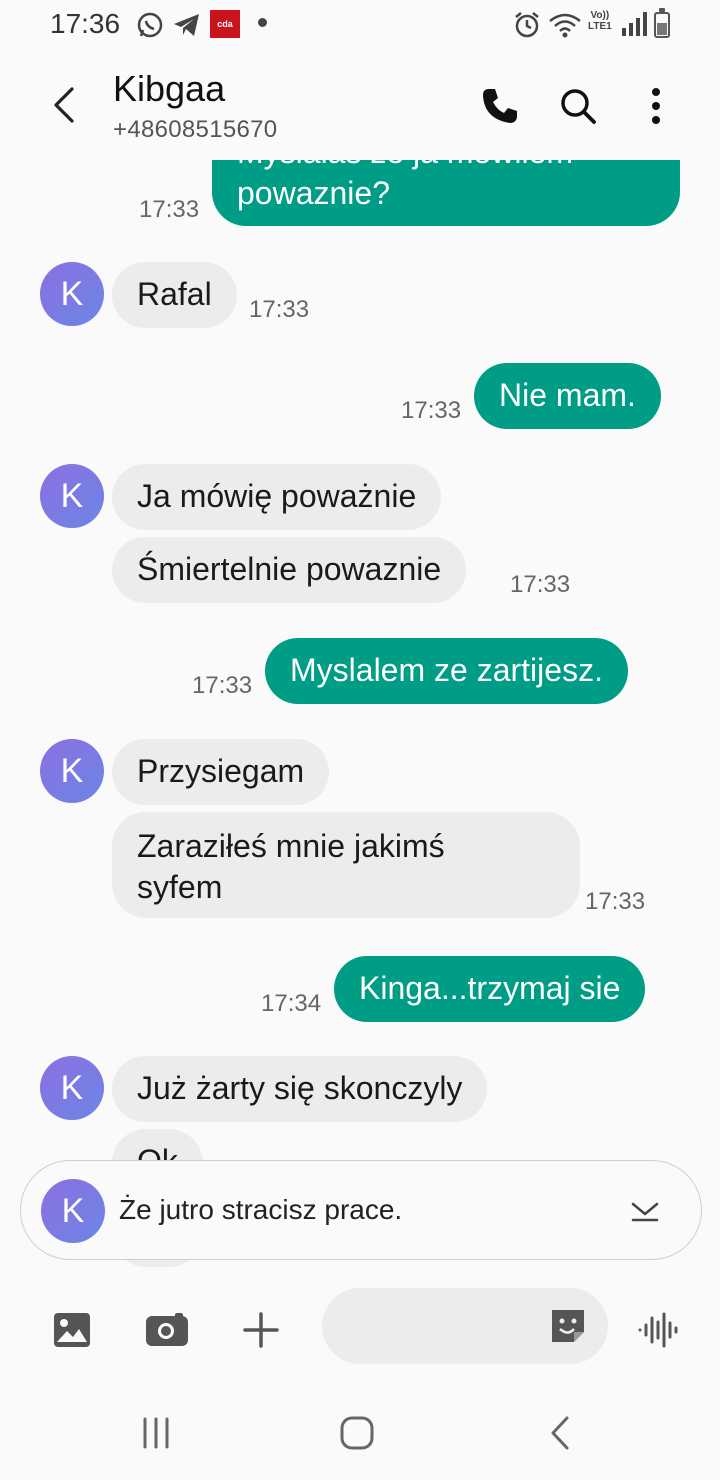 The image size is (720, 1480). Describe the element at coordinates (150, 25) in the screenshot. I see `whatsapp-icon` at that location.